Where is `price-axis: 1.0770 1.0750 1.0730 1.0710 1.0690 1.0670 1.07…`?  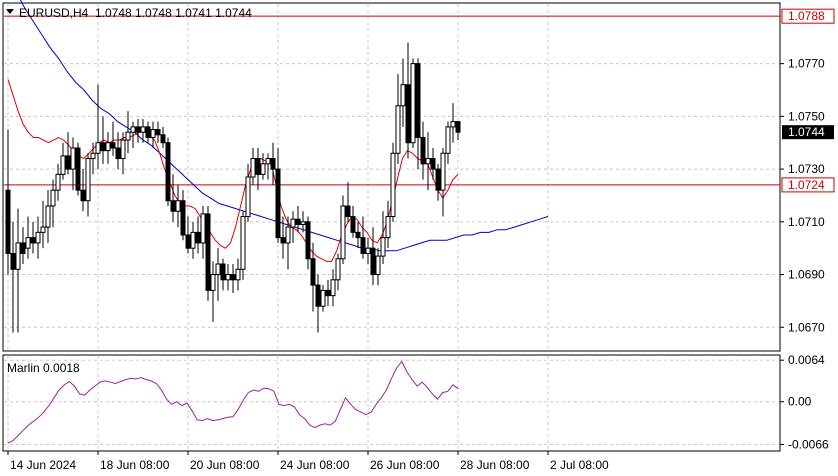 price-axis: 1.0770 1.0750 1.0730 1.0710 1.0690 1.0670 1.07… is located at coordinates (807, 171).